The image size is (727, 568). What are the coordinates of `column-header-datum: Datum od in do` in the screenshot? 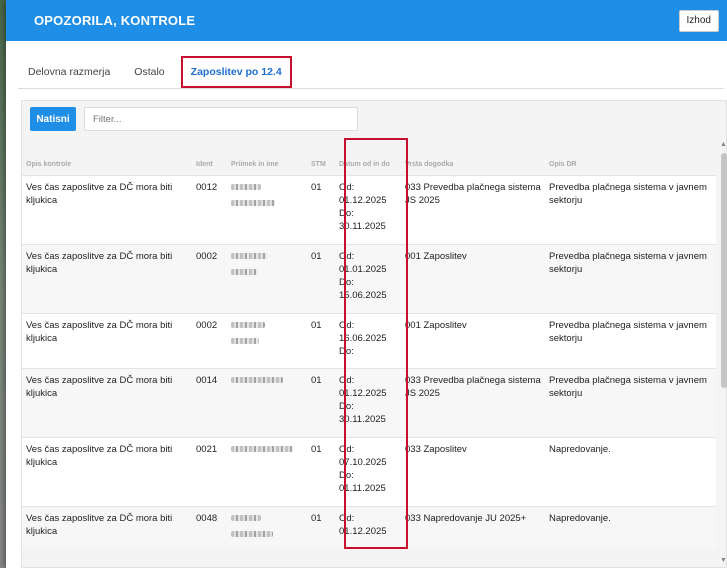 It's located at (368, 157).